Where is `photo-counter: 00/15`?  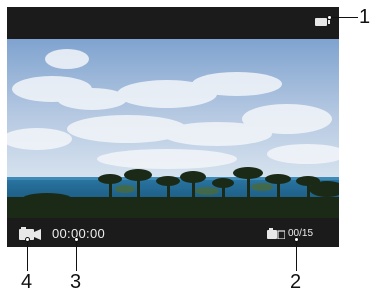
photo-counter: 00/15 is located at coordinates (301, 233).